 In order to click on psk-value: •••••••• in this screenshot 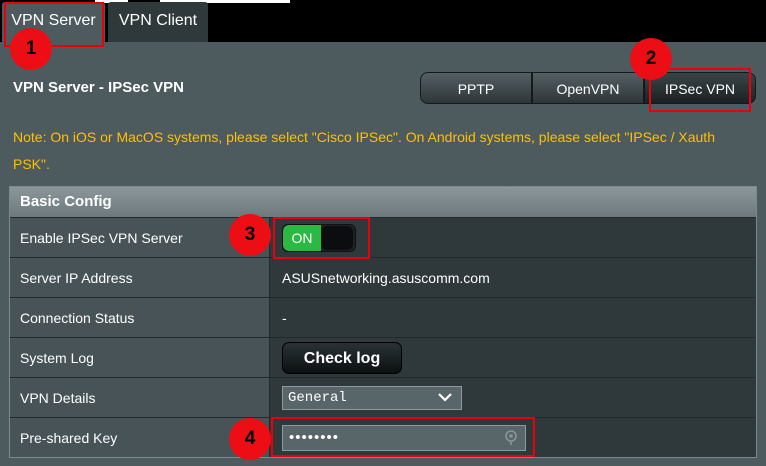, I will do `click(513, 437)`.